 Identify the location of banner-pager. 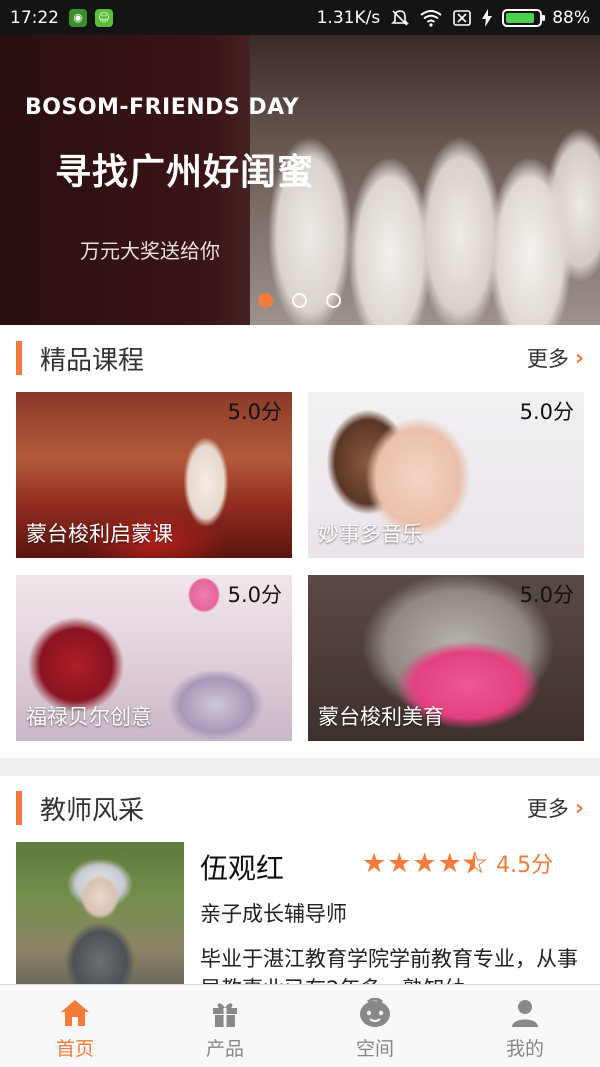
(299, 300).